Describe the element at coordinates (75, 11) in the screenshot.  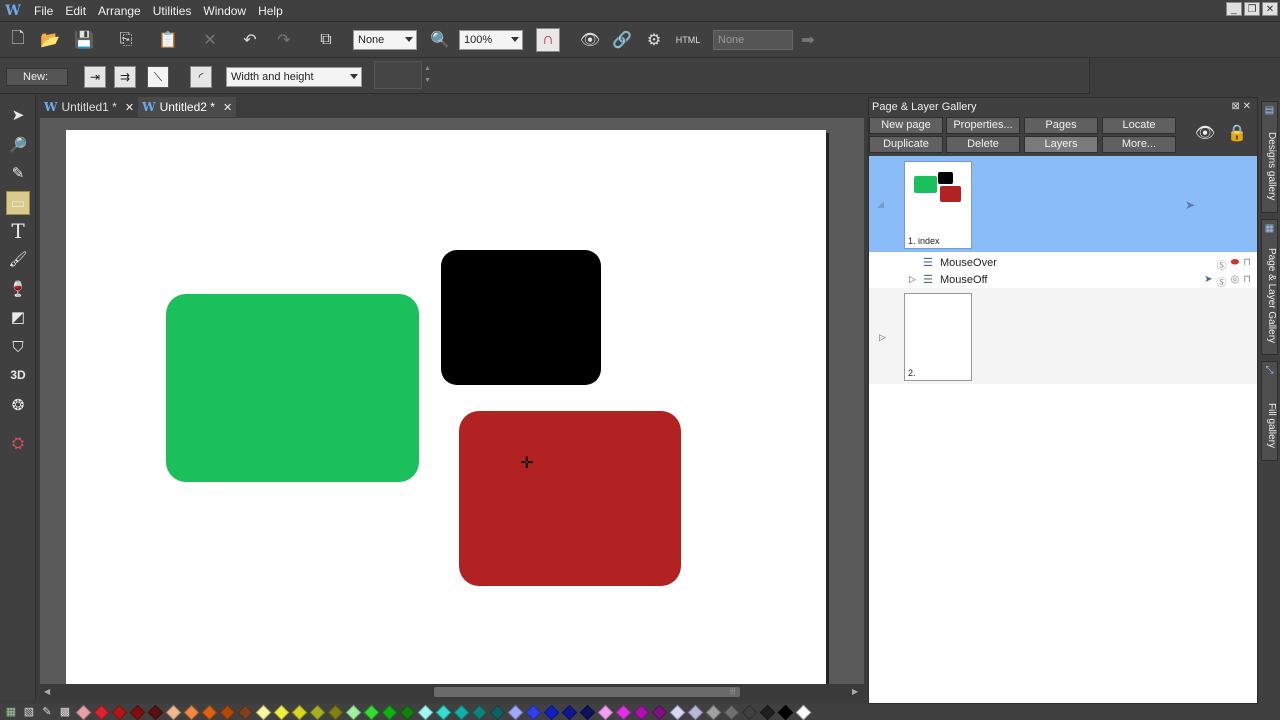
I see `menu-edit: Edit` at that location.